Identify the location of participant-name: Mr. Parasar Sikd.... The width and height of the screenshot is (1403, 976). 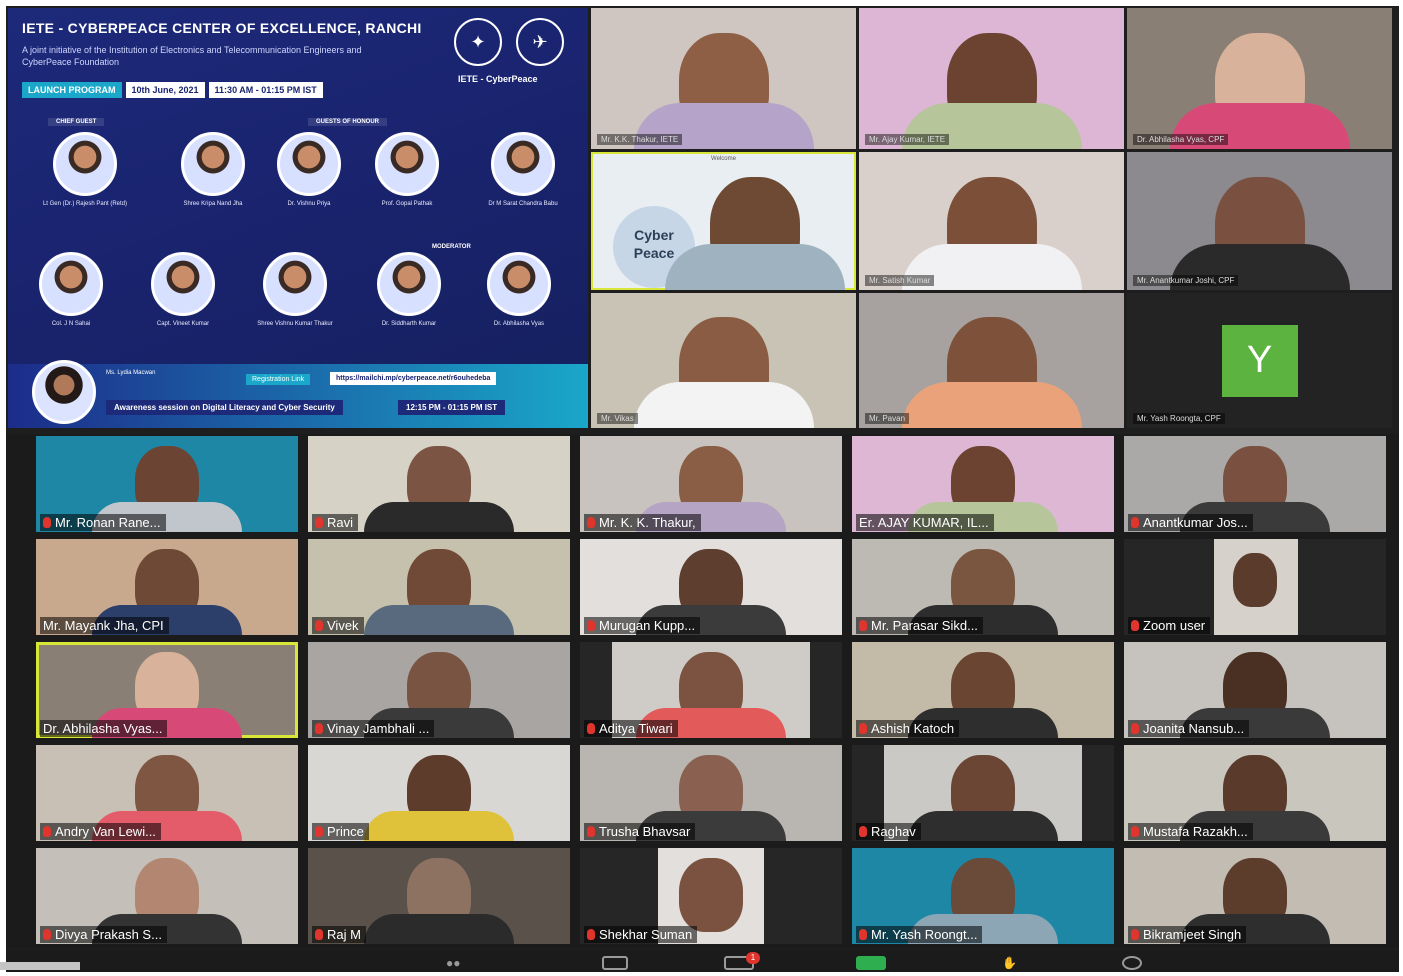
(924, 625).